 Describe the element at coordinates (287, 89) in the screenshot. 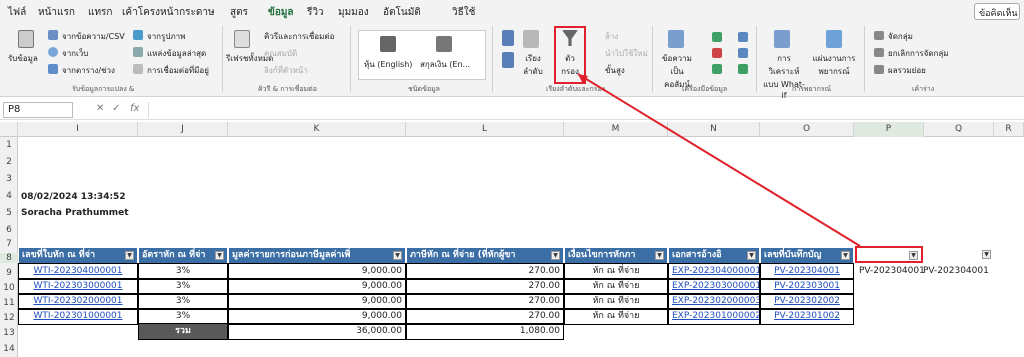

I see `group-queries-label: คิวรี & การเชื่อมต่อ` at that location.